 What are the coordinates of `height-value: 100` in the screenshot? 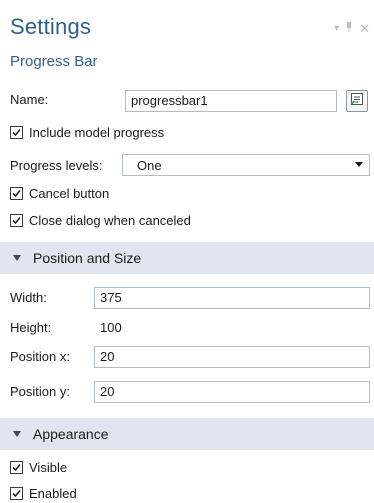 It's located at (111, 327).